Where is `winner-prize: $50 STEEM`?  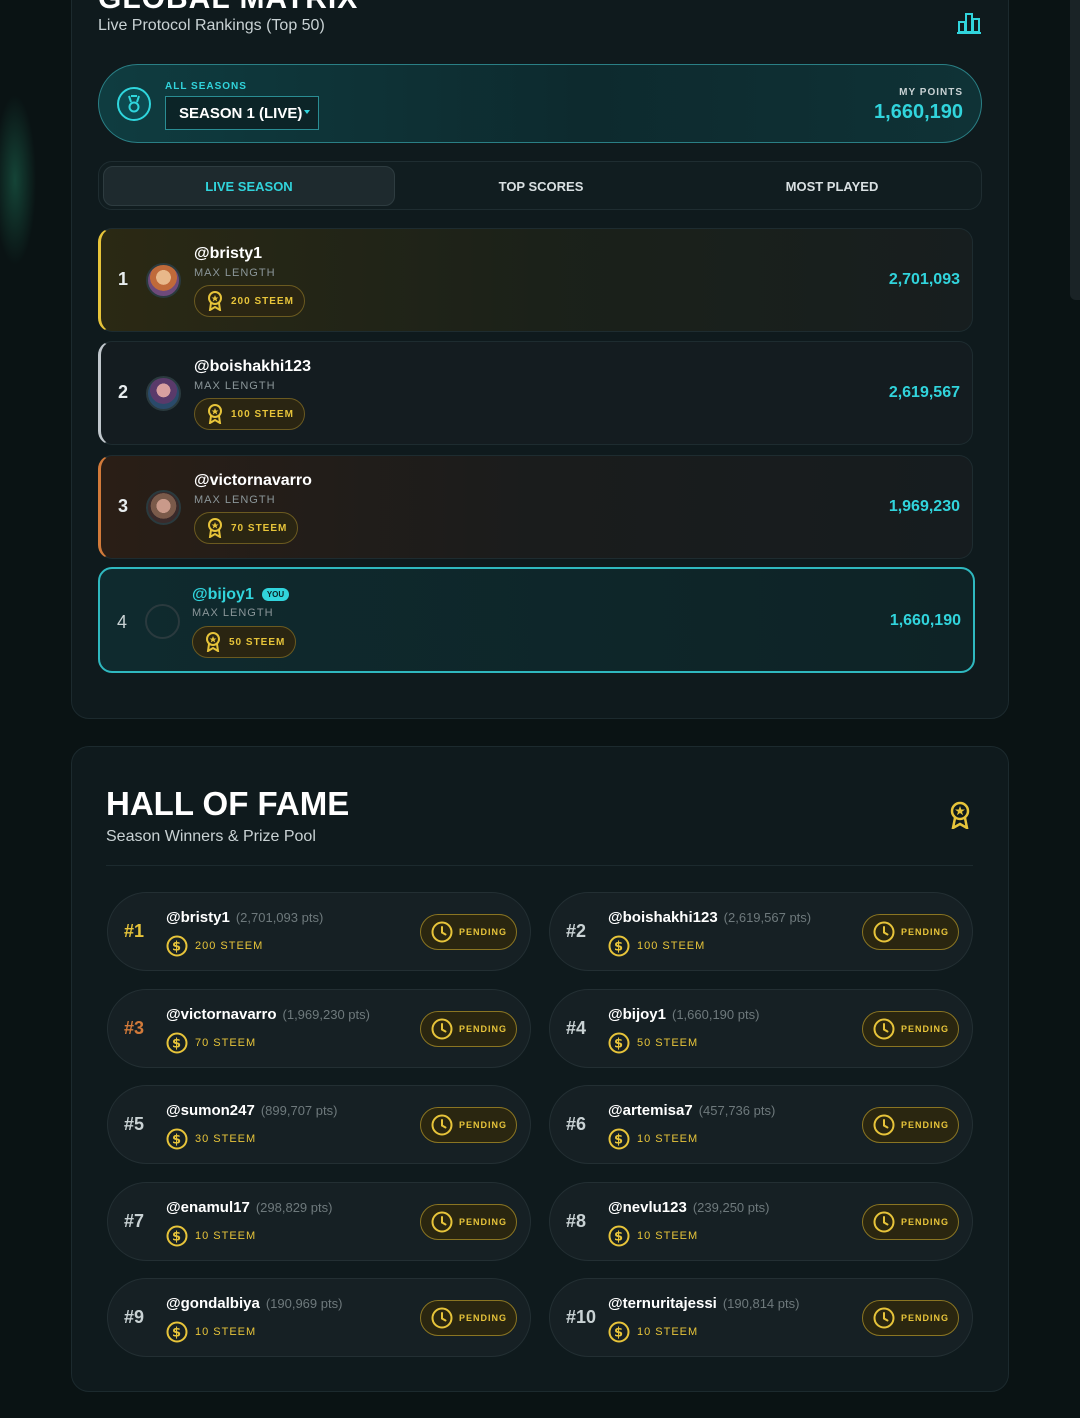 winner-prize: $50 STEEM is located at coordinates (653, 1043).